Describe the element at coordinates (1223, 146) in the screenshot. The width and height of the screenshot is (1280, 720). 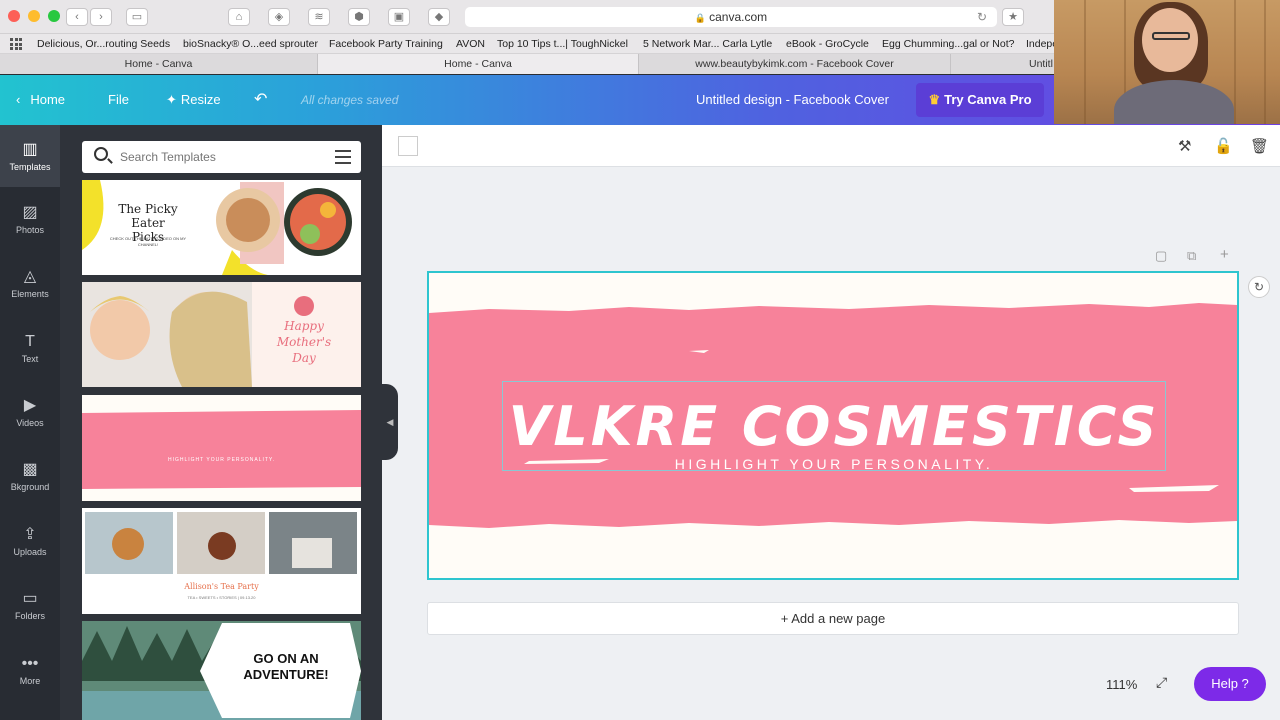
I see `lock-icon: 🔓` at that location.